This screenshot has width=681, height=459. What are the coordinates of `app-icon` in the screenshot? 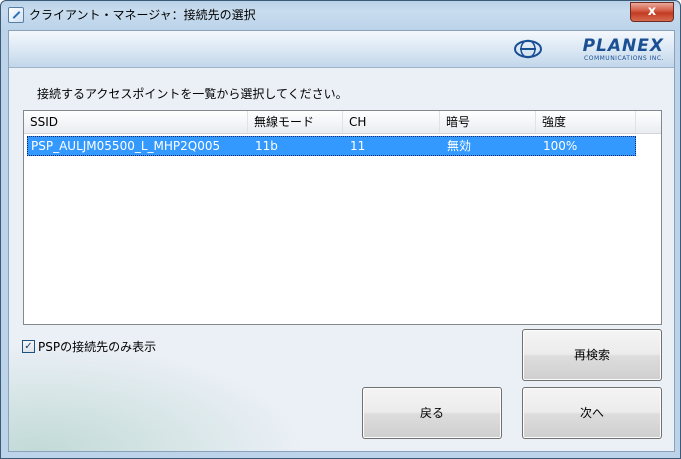 It's located at (16, 15).